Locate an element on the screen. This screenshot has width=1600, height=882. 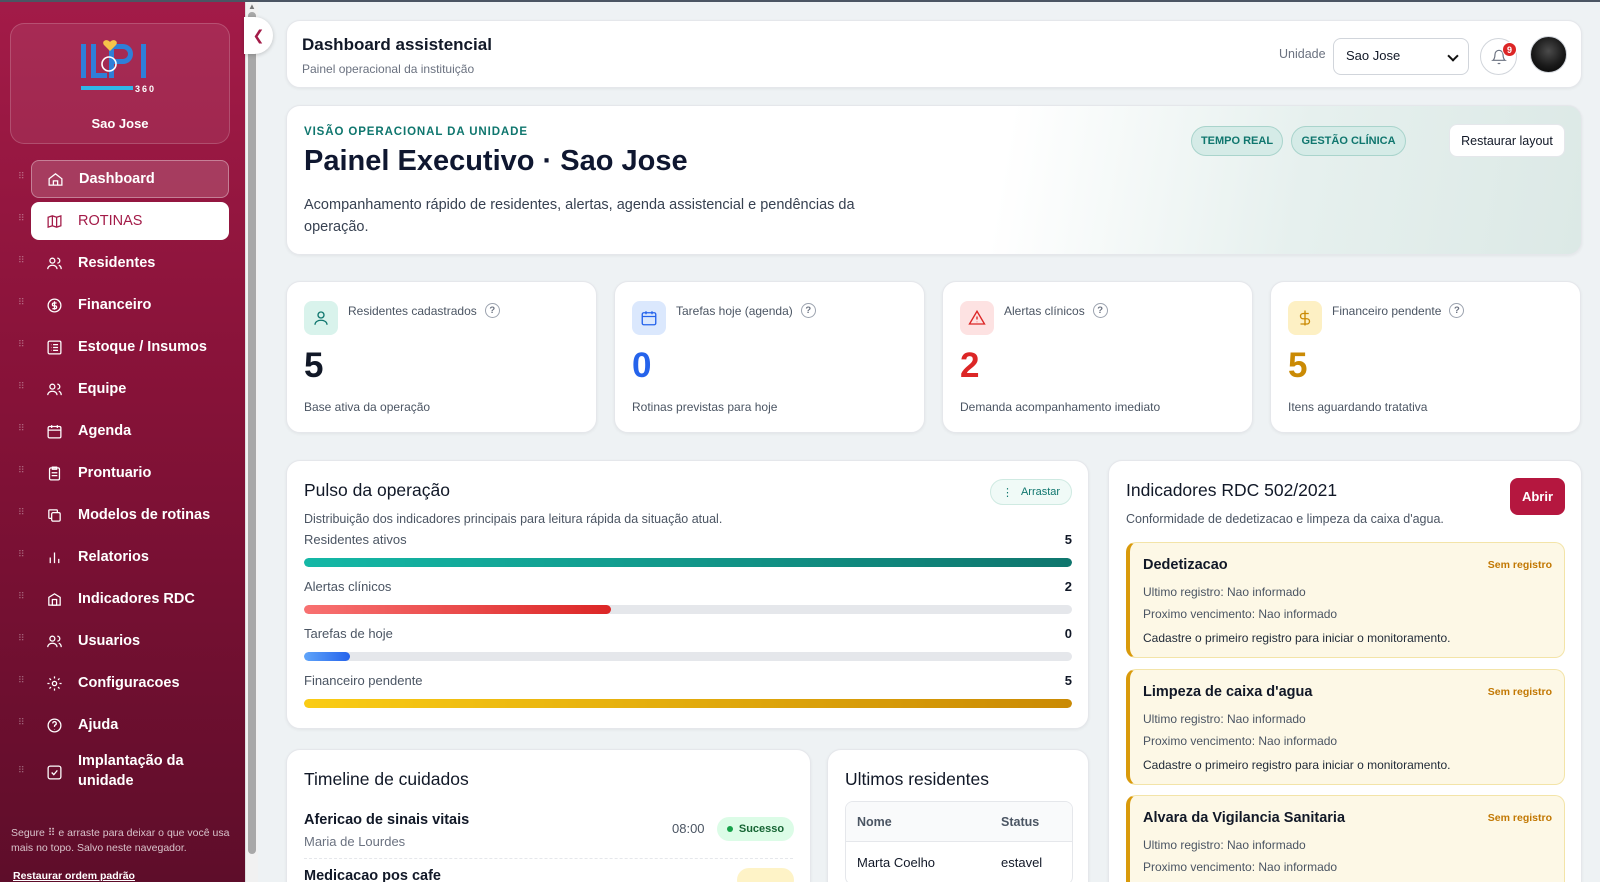
warning-icon is located at coordinates (977, 317).